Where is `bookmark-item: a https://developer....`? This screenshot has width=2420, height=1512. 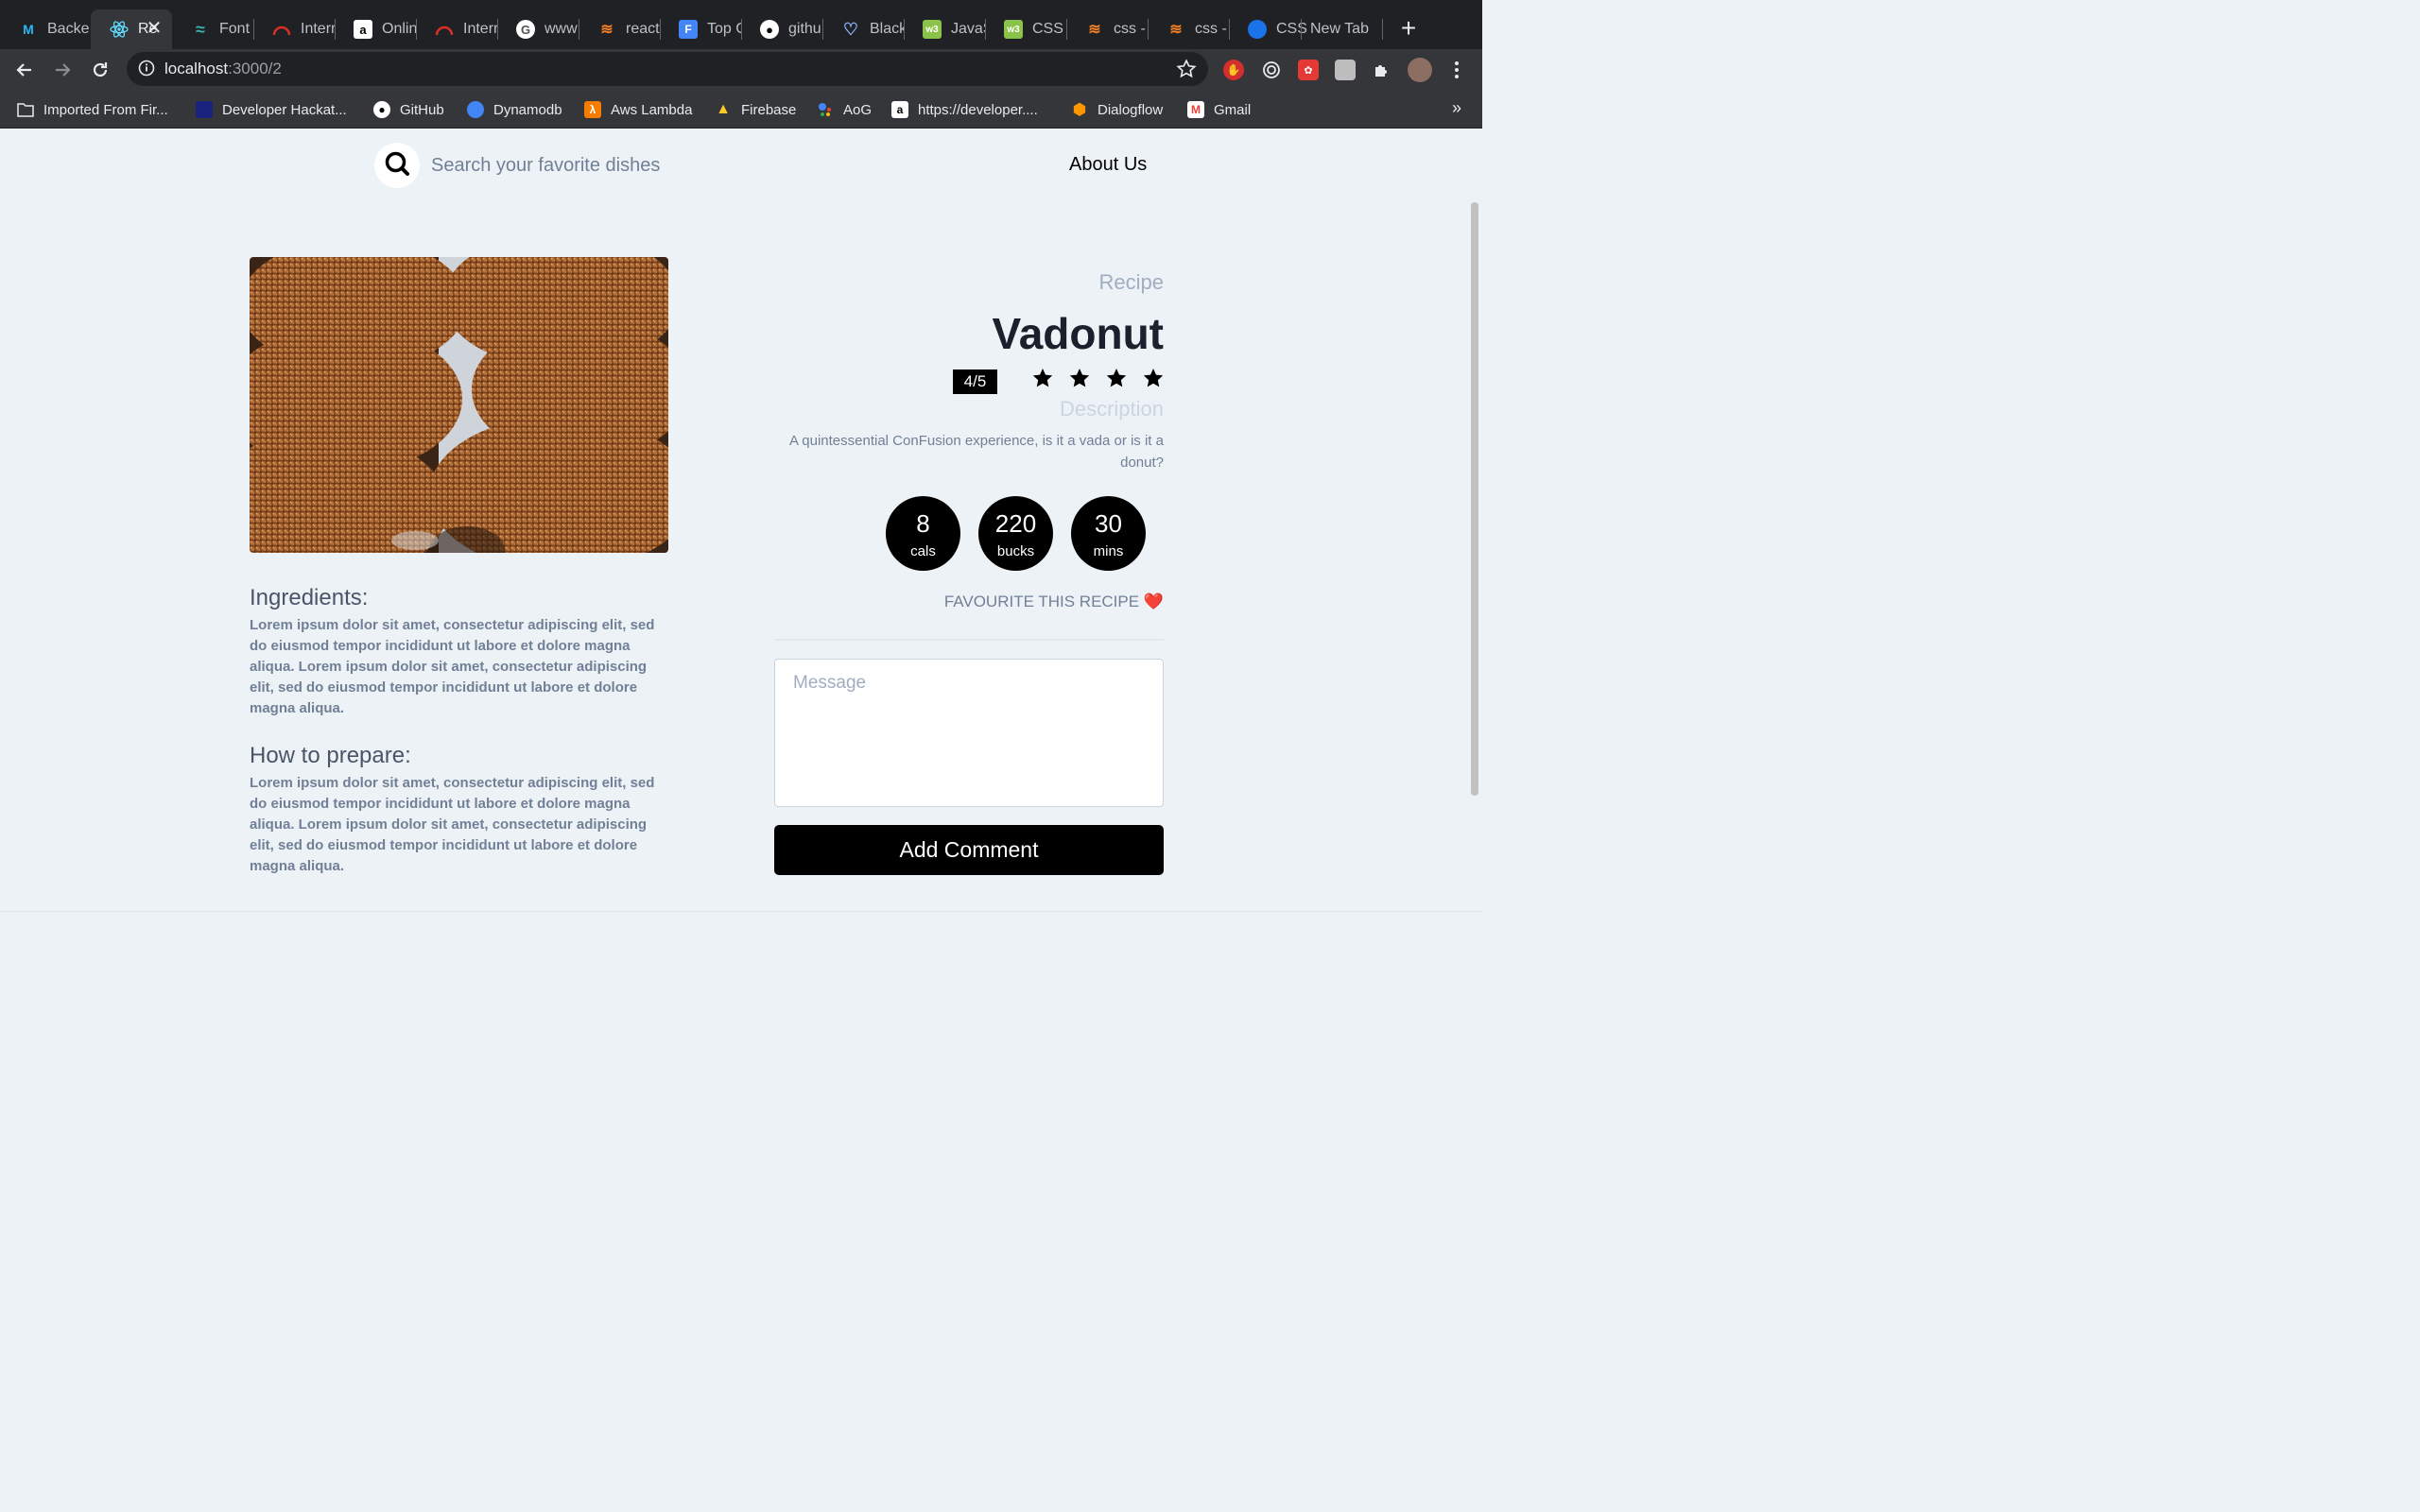
bookmark-item: a https://developer.... is located at coordinates (964, 109).